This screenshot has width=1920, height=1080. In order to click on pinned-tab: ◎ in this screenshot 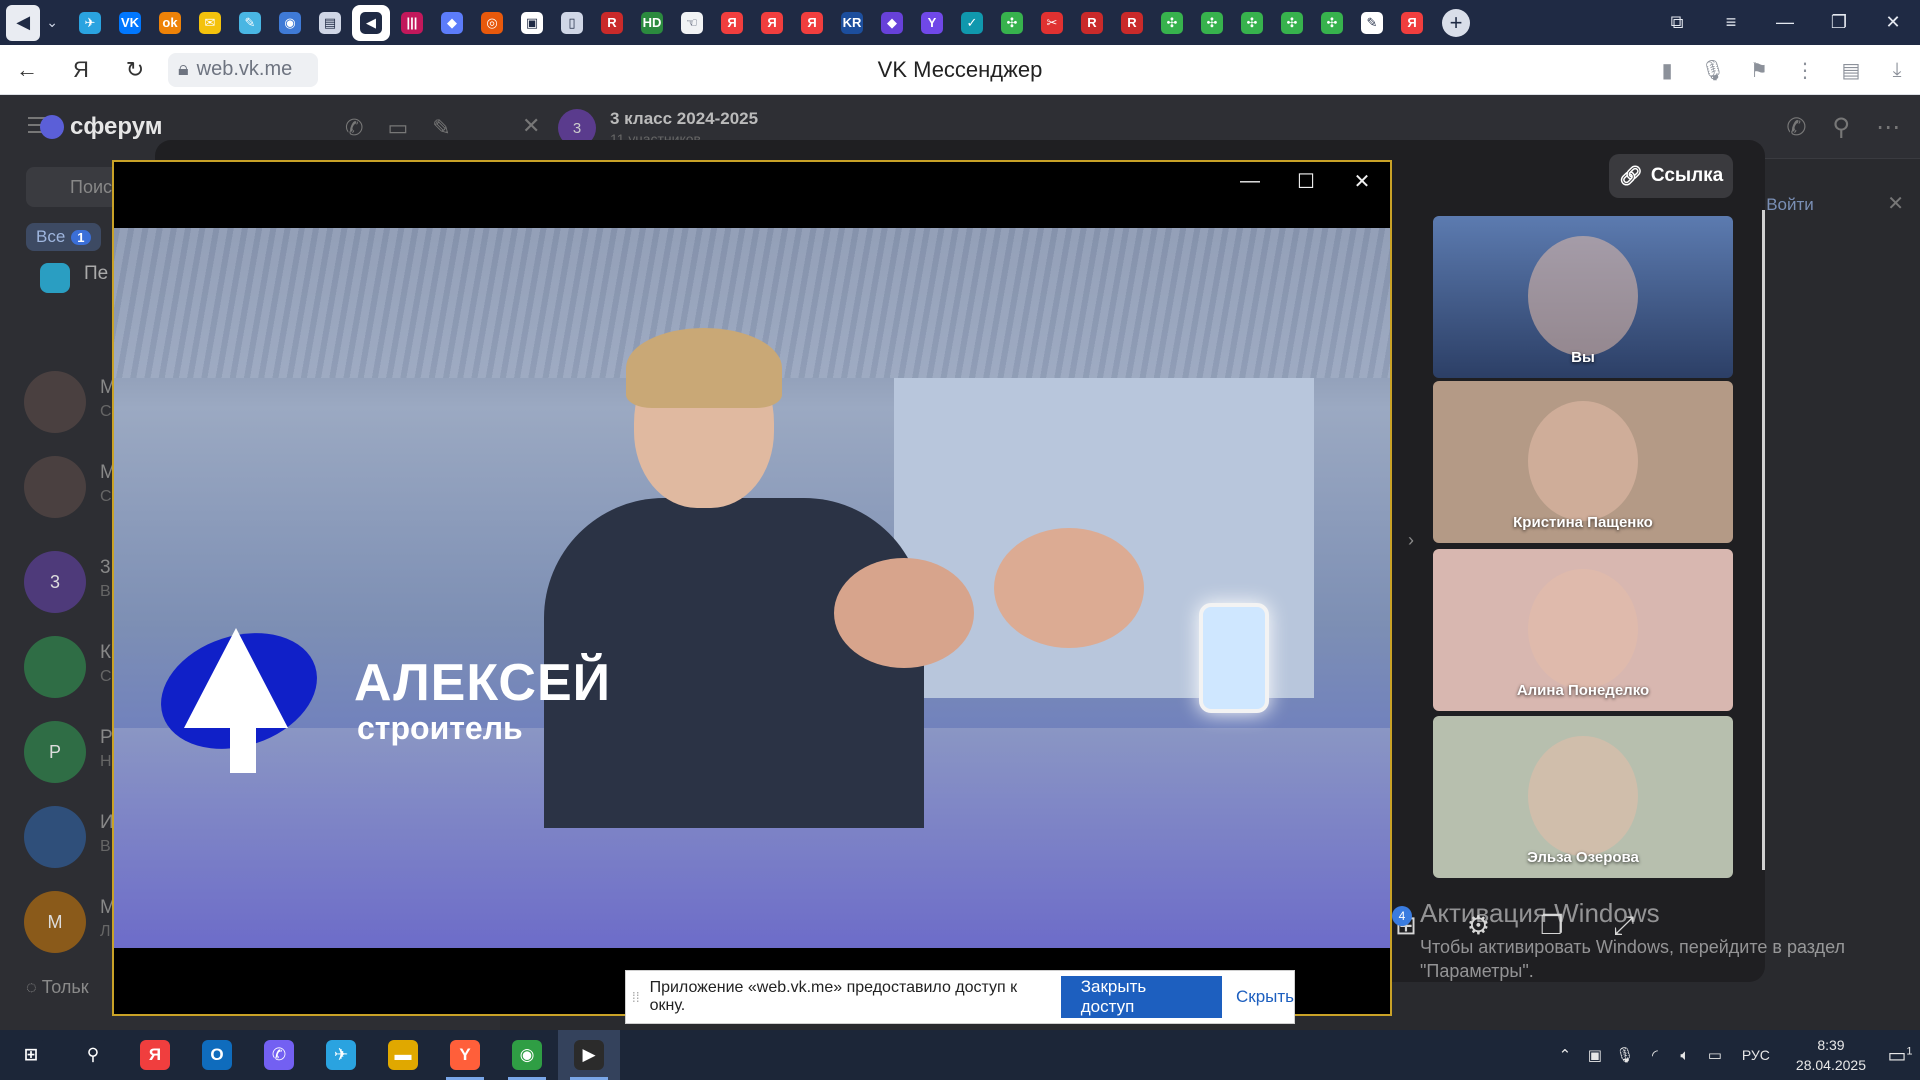, I will do `click(492, 22)`.